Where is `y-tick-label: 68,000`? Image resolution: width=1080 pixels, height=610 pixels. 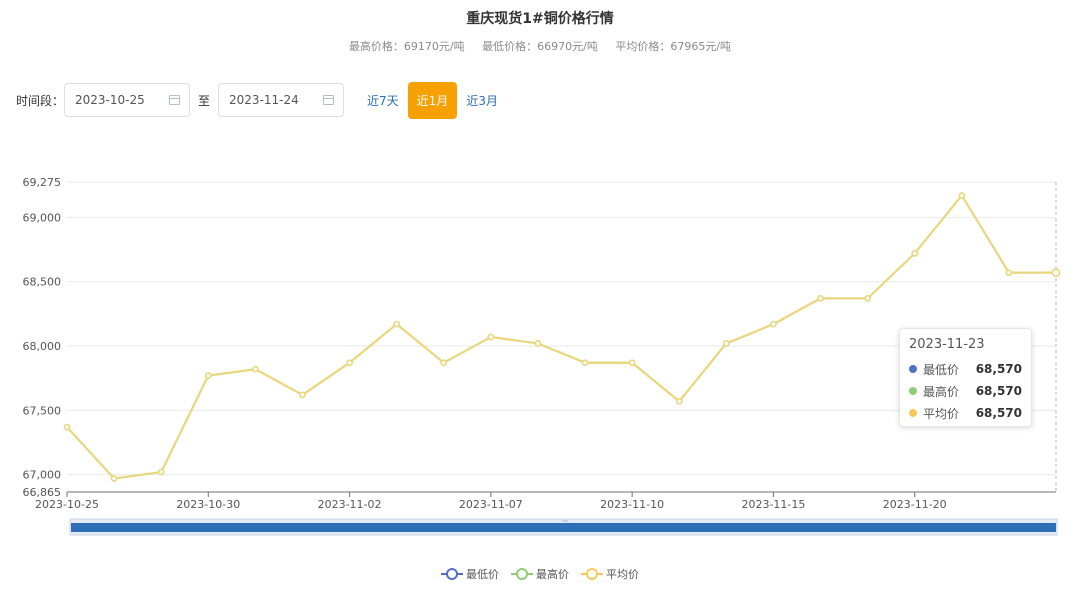 y-tick-label: 68,000 is located at coordinates (42, 346).